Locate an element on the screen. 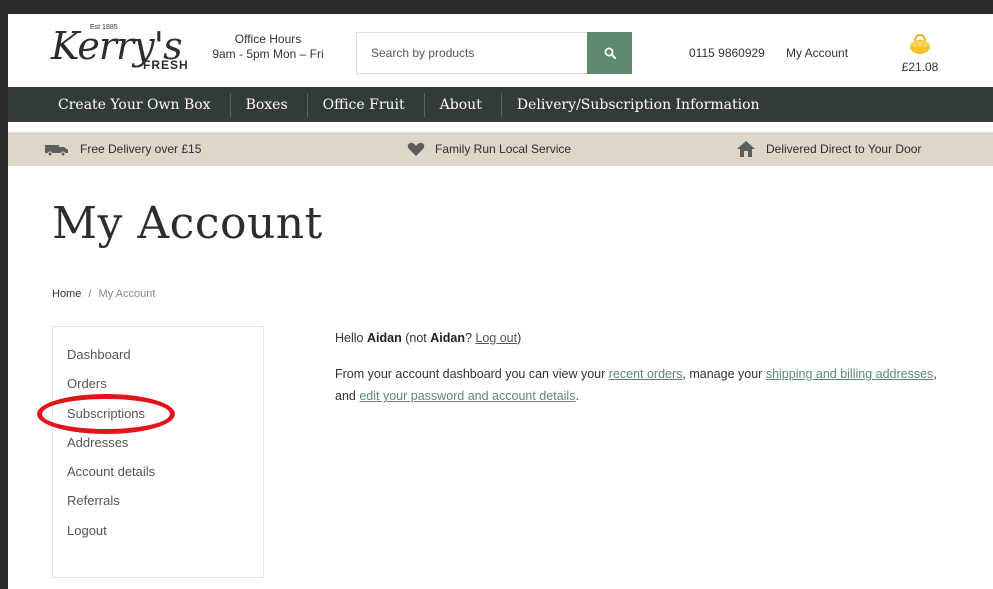 Image resolution: width=993 pixels, height=589 pixels. greeting-question: ? is located at coordinates (468, 338).